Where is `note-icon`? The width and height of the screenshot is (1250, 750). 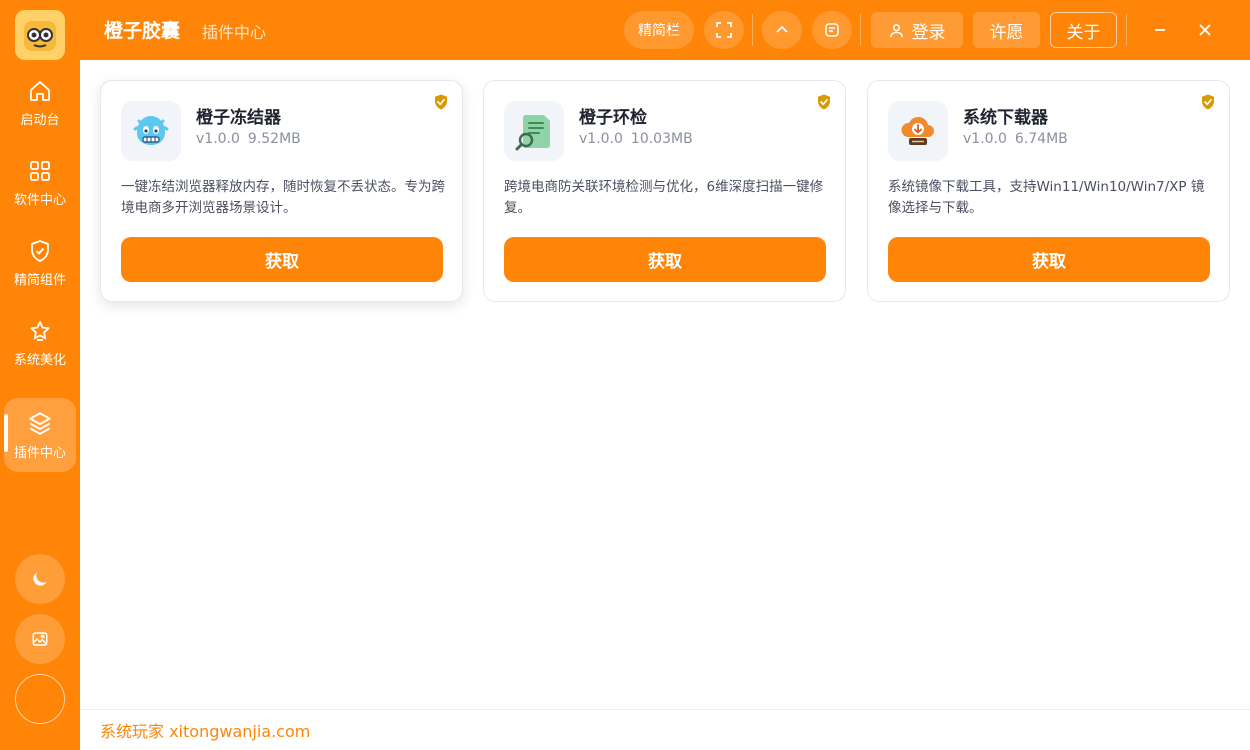
note-icon is located at coordinates (832, 30).